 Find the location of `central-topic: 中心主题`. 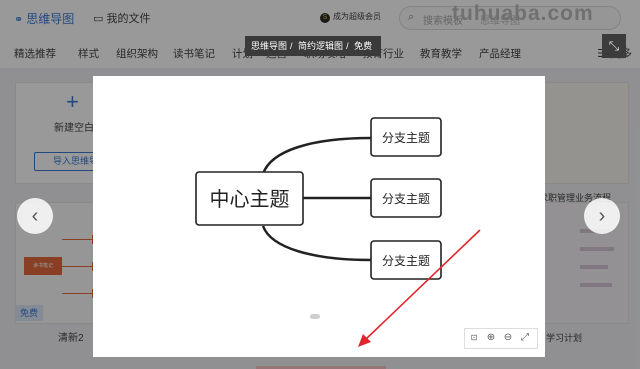

central-topic: 中心主题 is located at coordinates (250, 199).